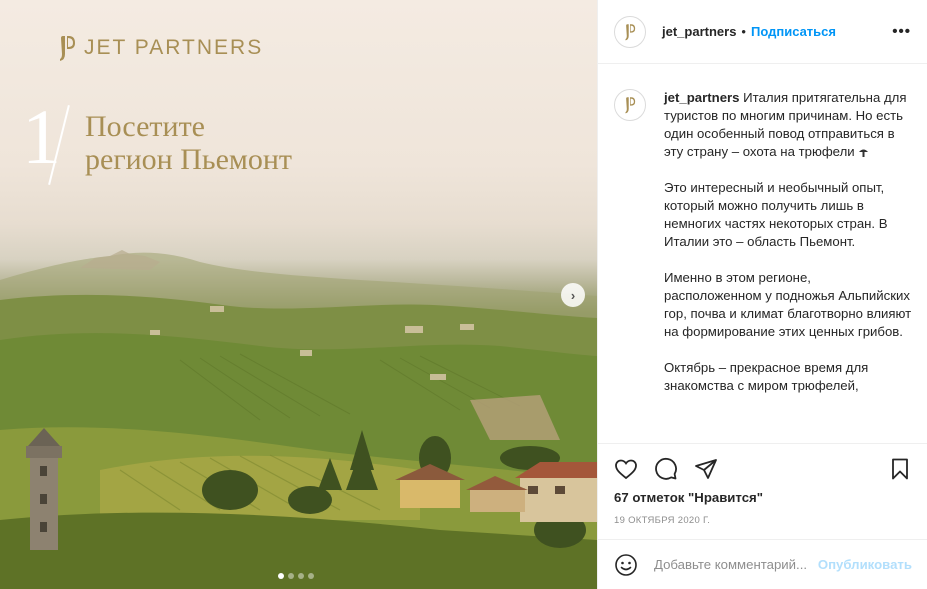 Image resolution: width=927 pixels, height=589 pixels. I want to click on comment-icon, so click(666, 469).